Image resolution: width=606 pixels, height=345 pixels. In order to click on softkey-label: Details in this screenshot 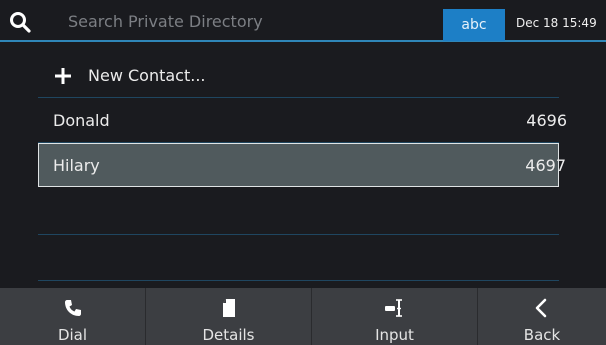, I will do `click(228, 335)`.